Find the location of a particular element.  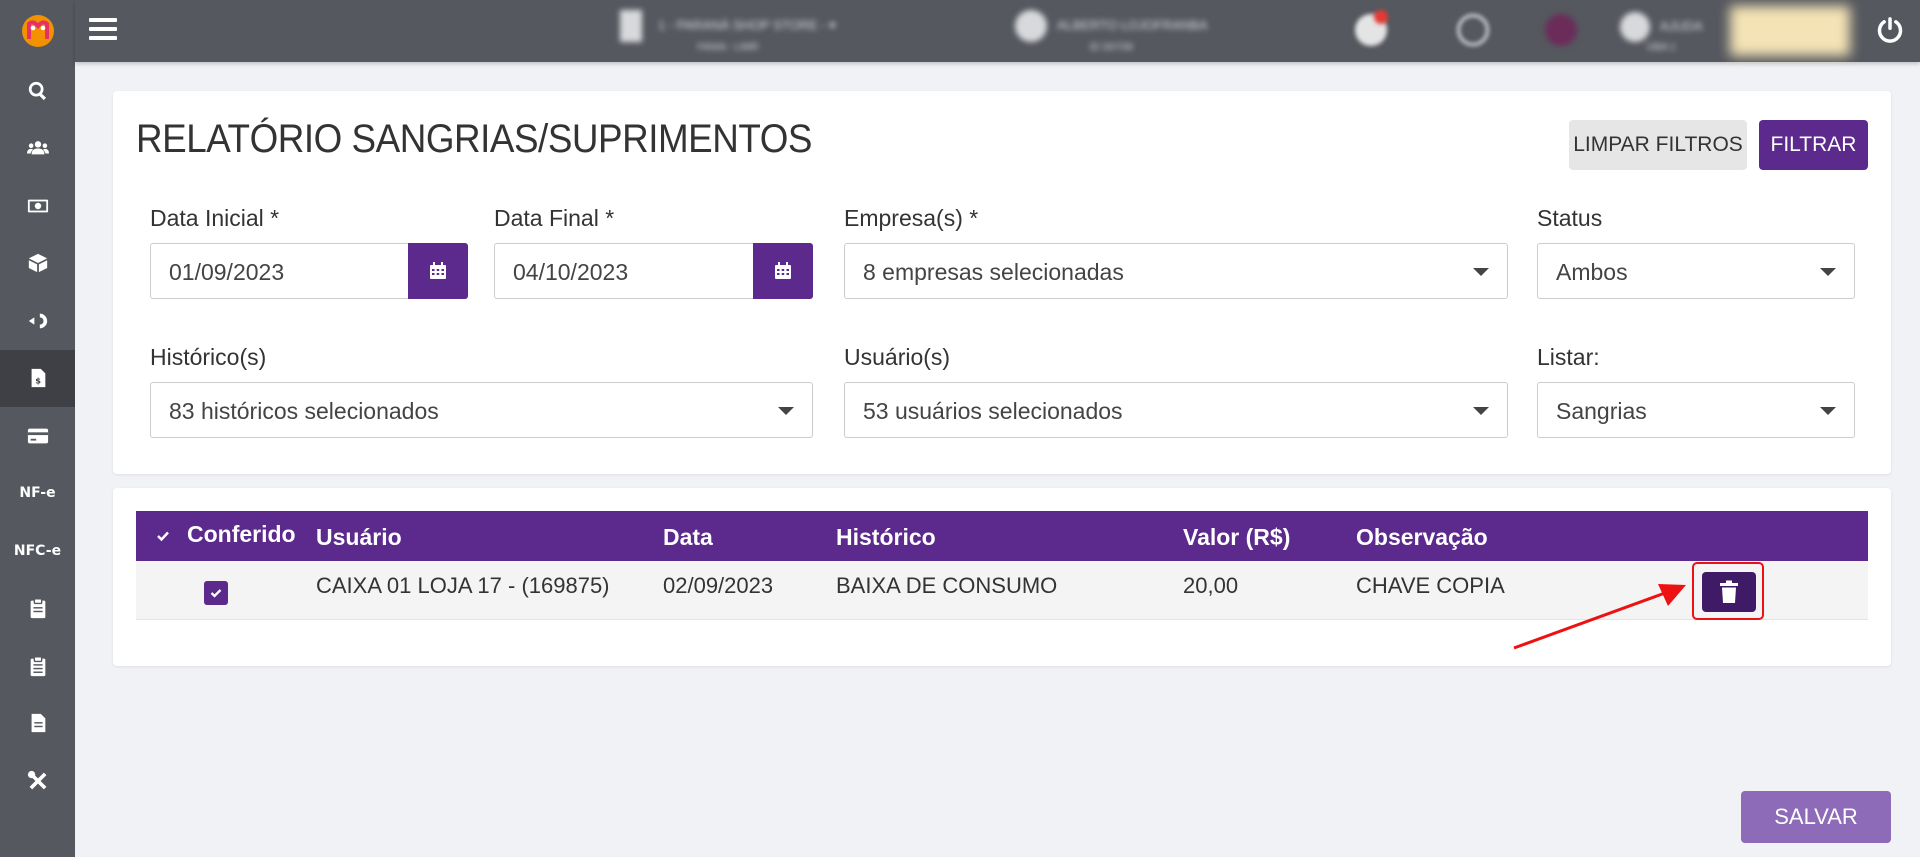

cell-note: CHAVE COPIA is located at coordinates (1430, 585).